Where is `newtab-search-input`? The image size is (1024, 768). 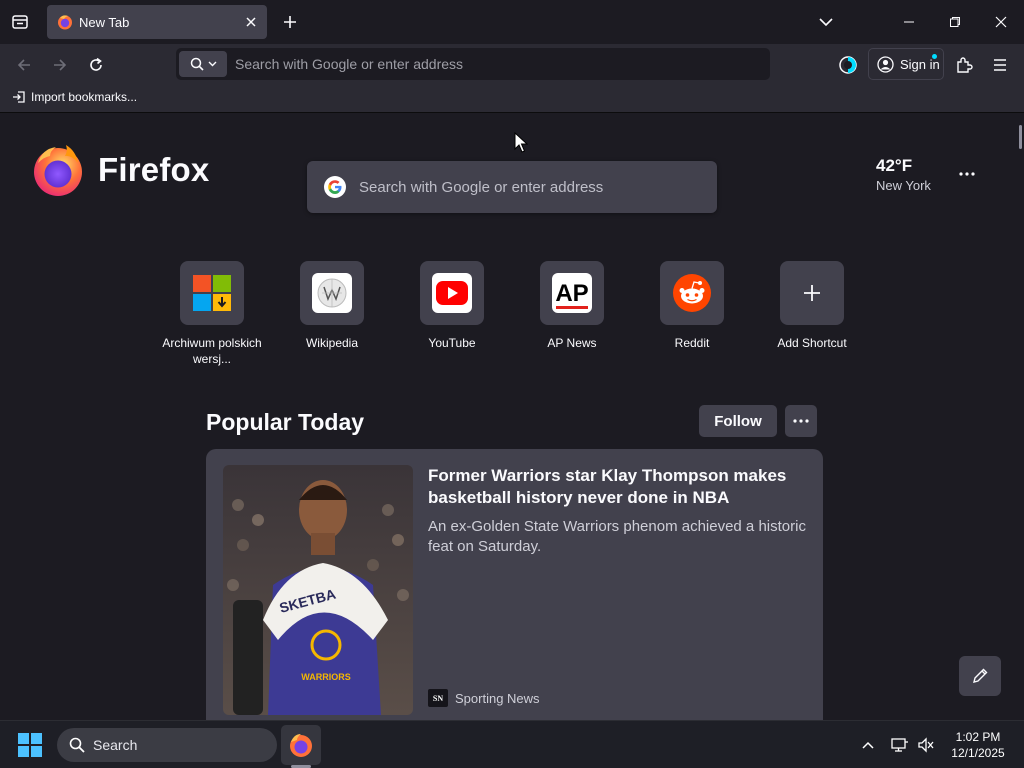
newtab-search-input is located at coordinates (538, 187).